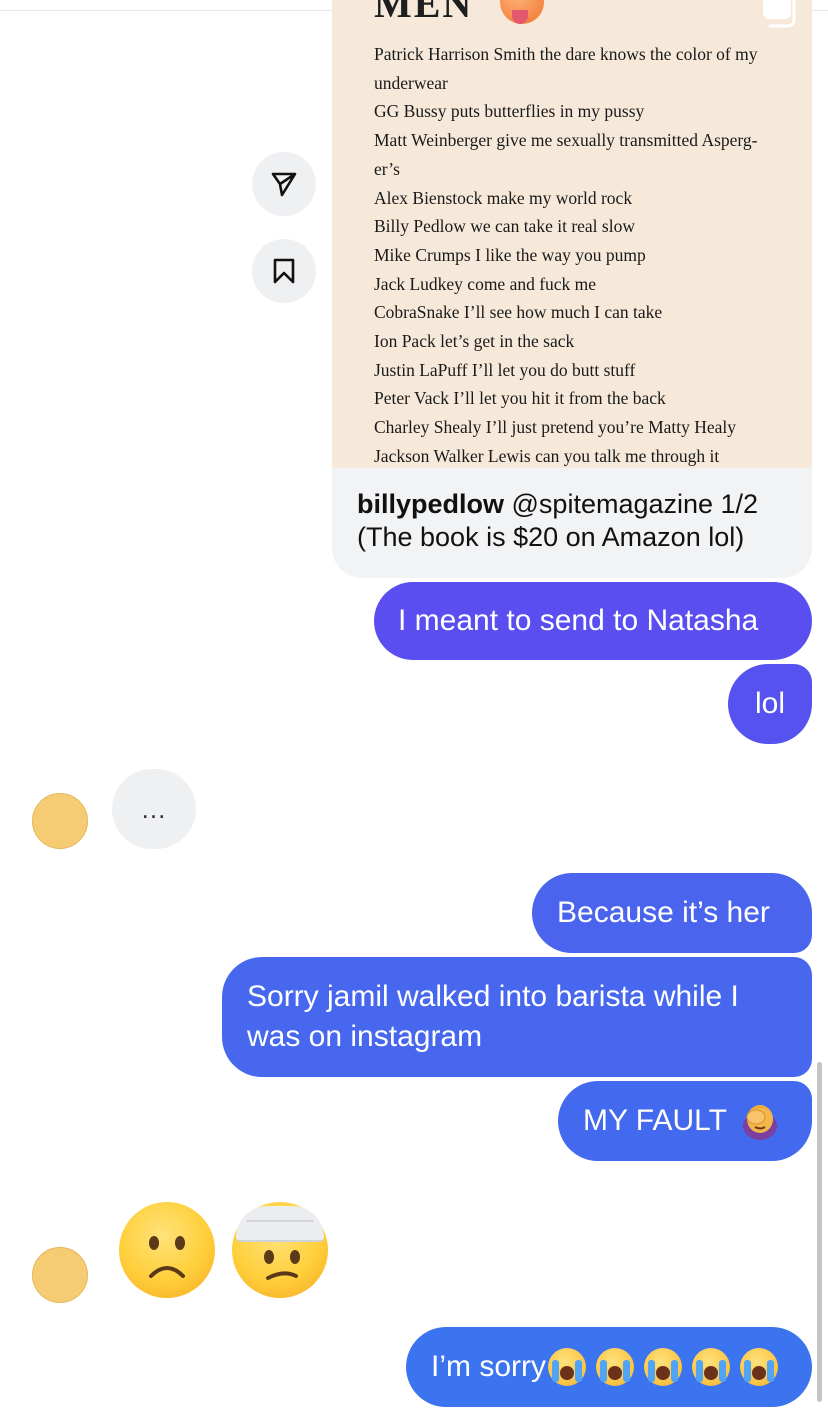  What do you see at coordinates (411, 82) in the screenshot?
I see `poem-line: underwear` at bounding box center [411, 82].